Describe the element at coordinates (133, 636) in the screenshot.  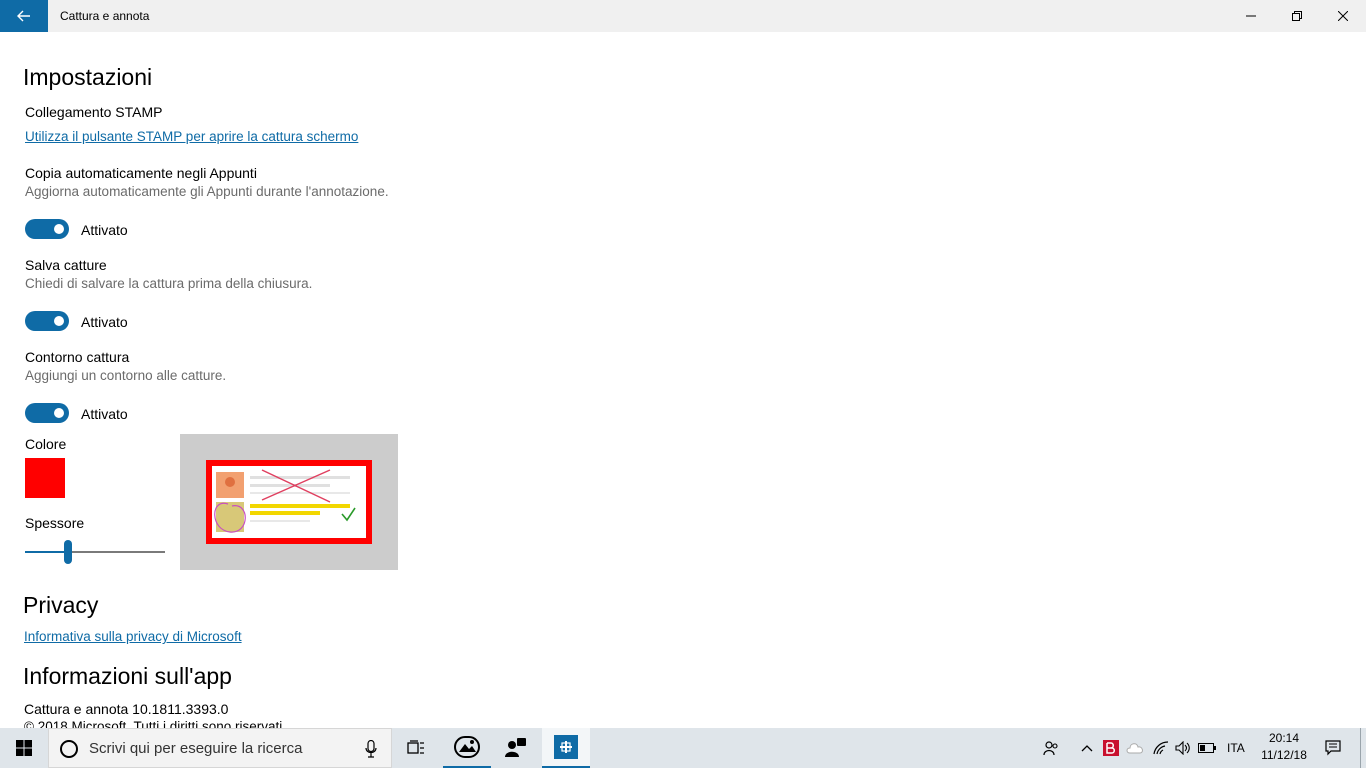
I see `privacy-link: Informativa sulla privacy di Microsoft` at that location.